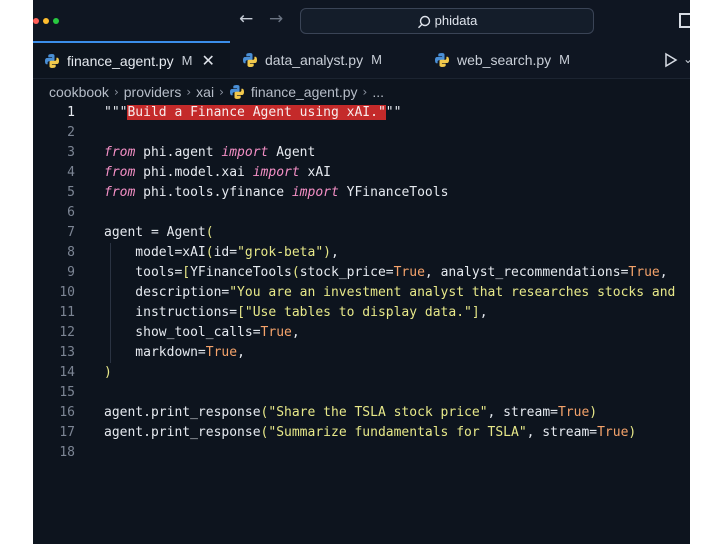 The width and height of the screenshot is (725, 544). What do you see at coordinates (483, 312) in the screenshot?
I see `code-token: ,` at bounding box center [483, 312].